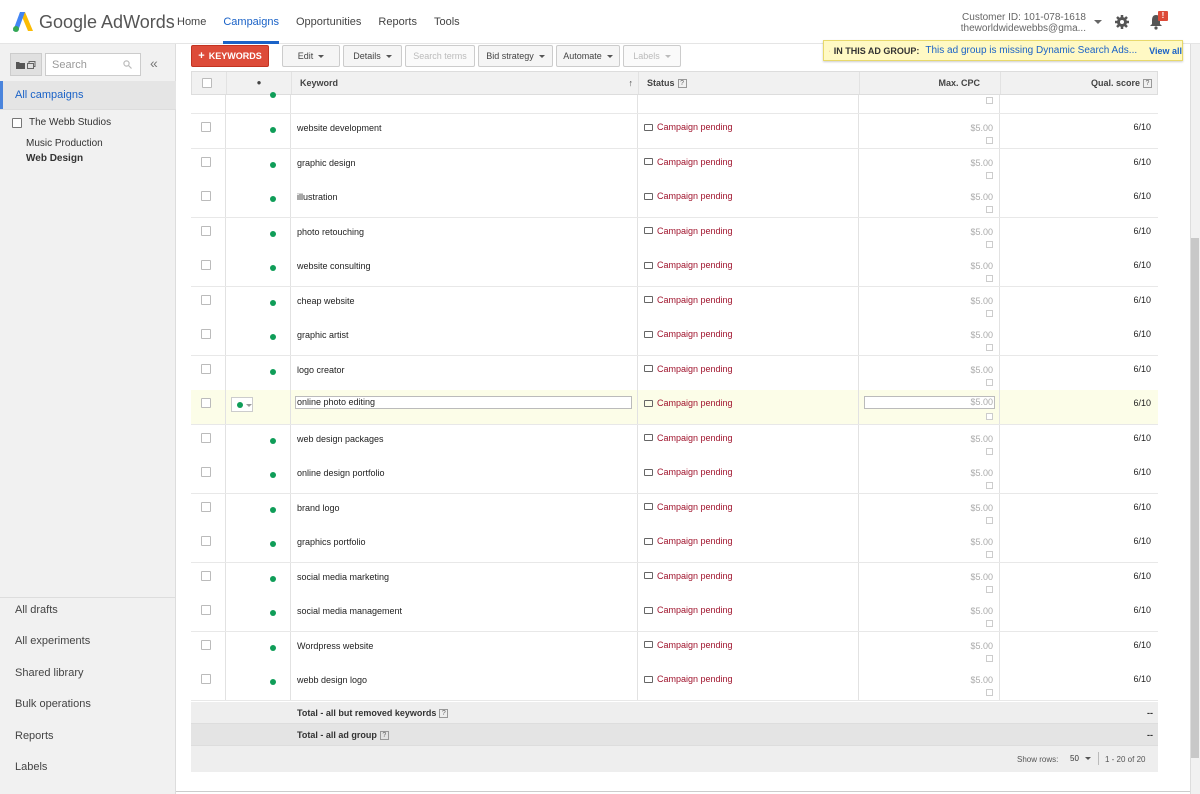  What do you see at coordinates (674, 373) in the screenshot?
I see `table-row: logo creator Campaign pending $5.00 6/10` at bounding box center [674, 373].